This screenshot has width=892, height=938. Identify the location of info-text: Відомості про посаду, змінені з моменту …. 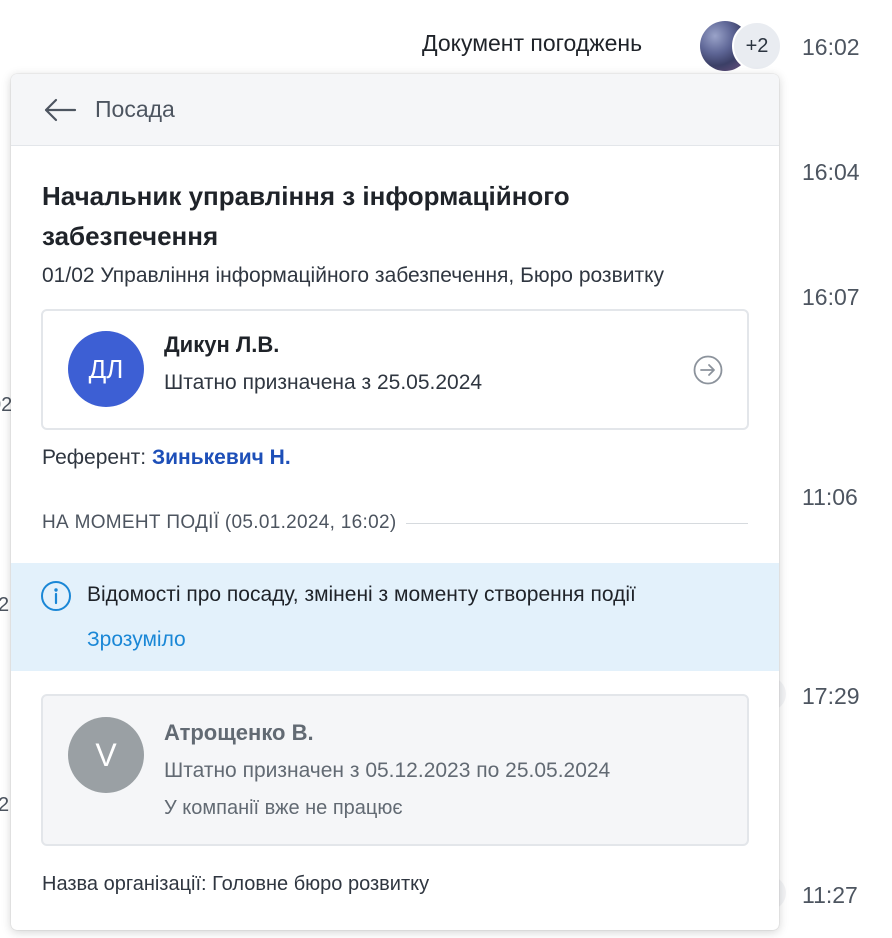
(361, 594).